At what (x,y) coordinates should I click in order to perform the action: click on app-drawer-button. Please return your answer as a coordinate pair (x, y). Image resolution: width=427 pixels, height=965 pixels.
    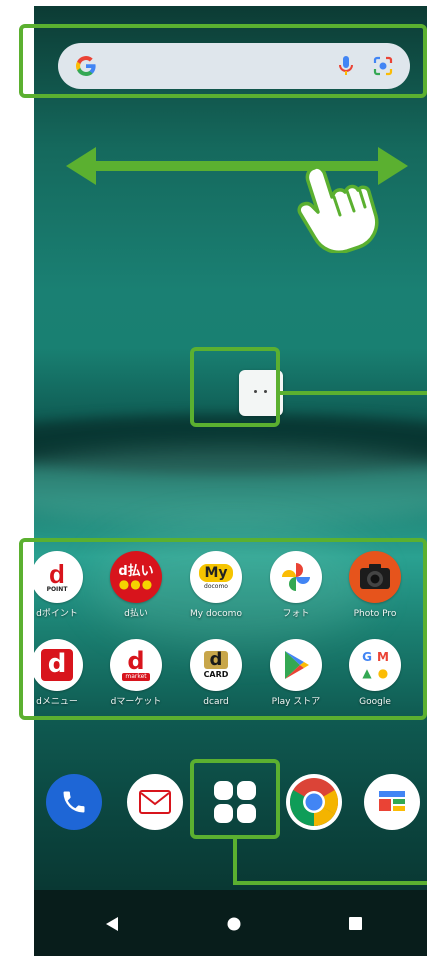
    Looking at the image, I should click on (235, 802).